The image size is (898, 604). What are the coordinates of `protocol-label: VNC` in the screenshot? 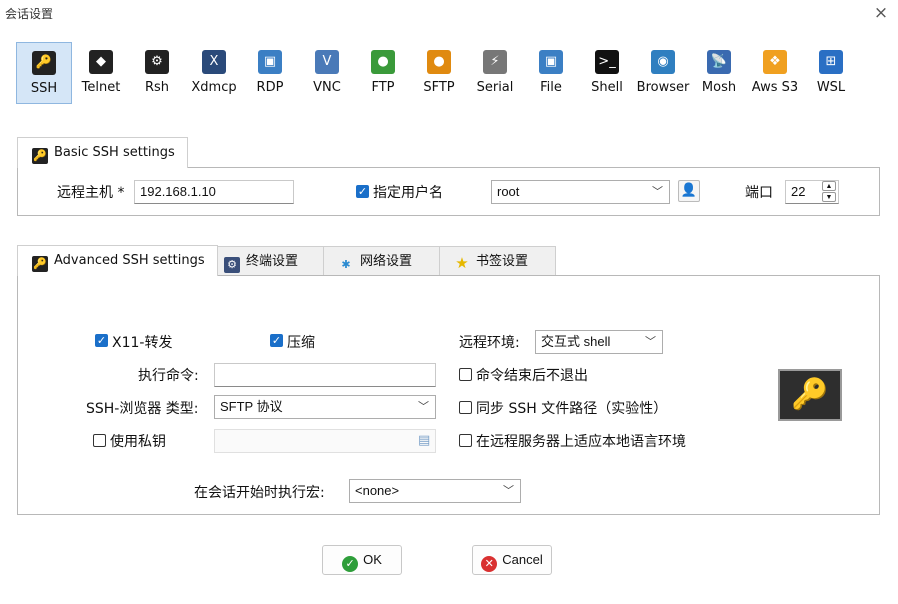 It's located at (327, 87).